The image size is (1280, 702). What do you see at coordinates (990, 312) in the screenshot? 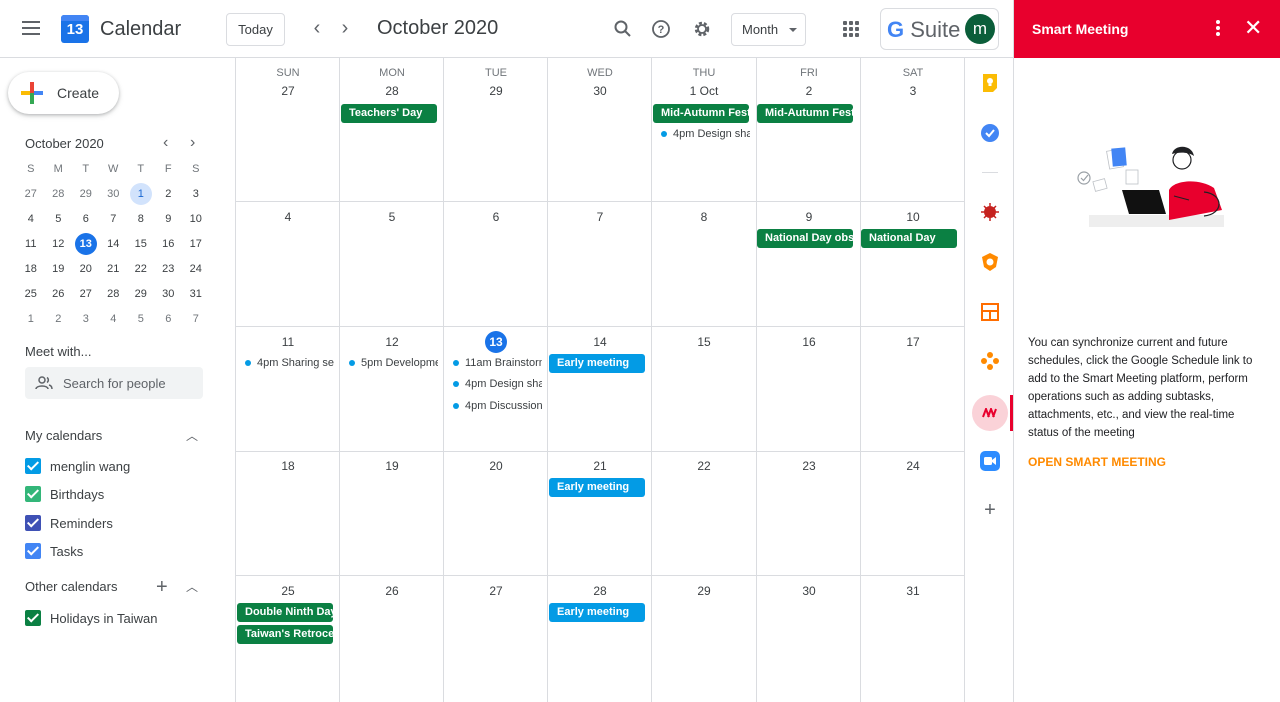
I see `layout-icon` at bounding box center [990, 312].